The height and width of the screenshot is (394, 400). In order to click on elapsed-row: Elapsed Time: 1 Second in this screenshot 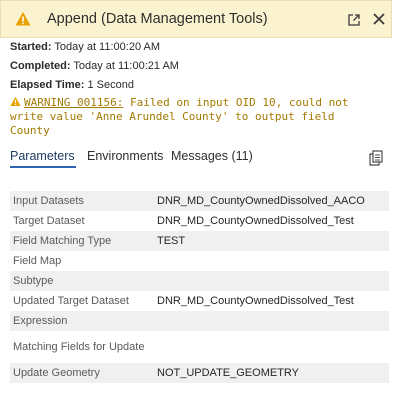, I will do `click(72, 85)`.